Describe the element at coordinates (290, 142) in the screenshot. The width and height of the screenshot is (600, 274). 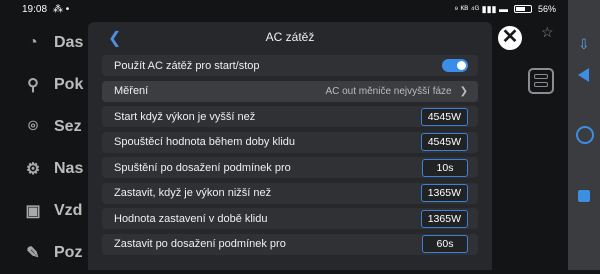
I see `row-start-quiet-threshold: Spouštěcí hodnota během doby klidu 4545W` at that location.